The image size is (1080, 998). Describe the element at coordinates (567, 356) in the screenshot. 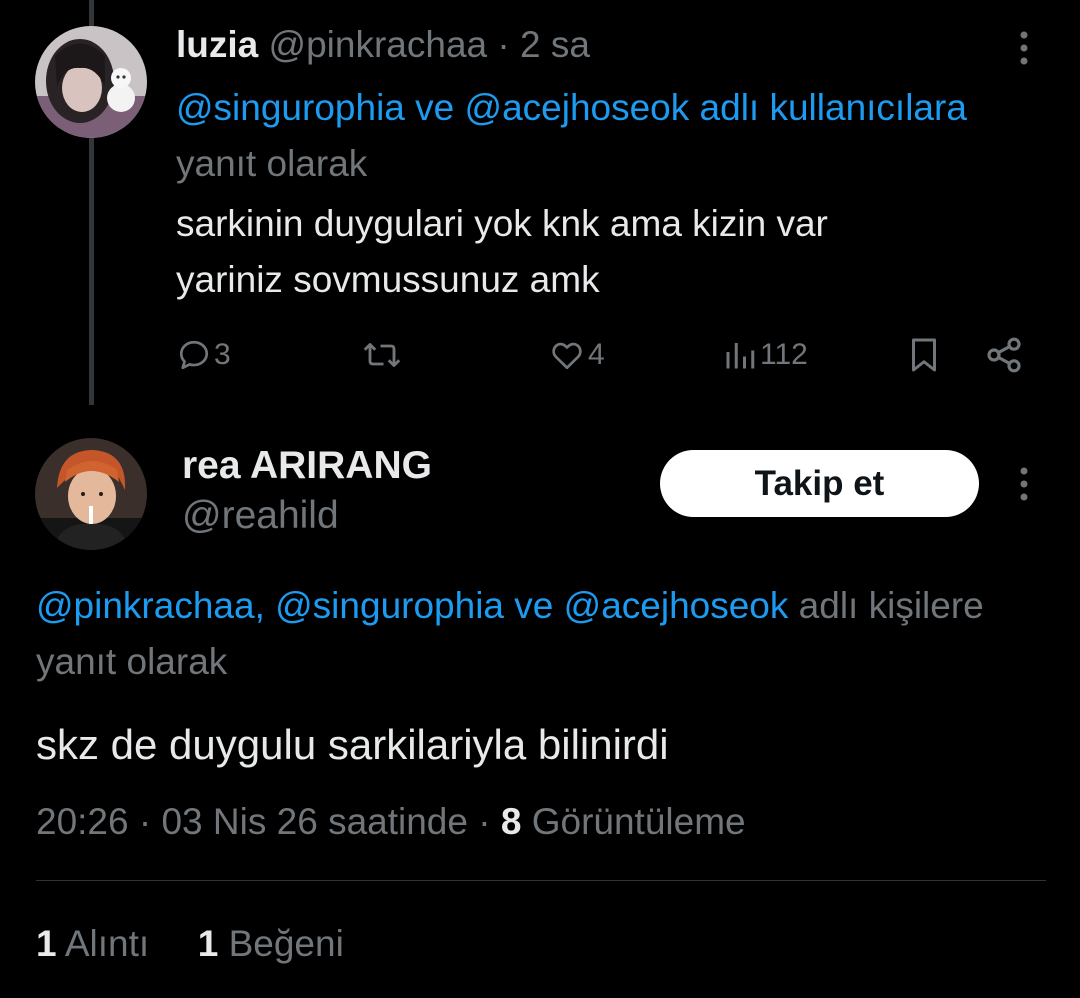

I see `like-icon` at that location.